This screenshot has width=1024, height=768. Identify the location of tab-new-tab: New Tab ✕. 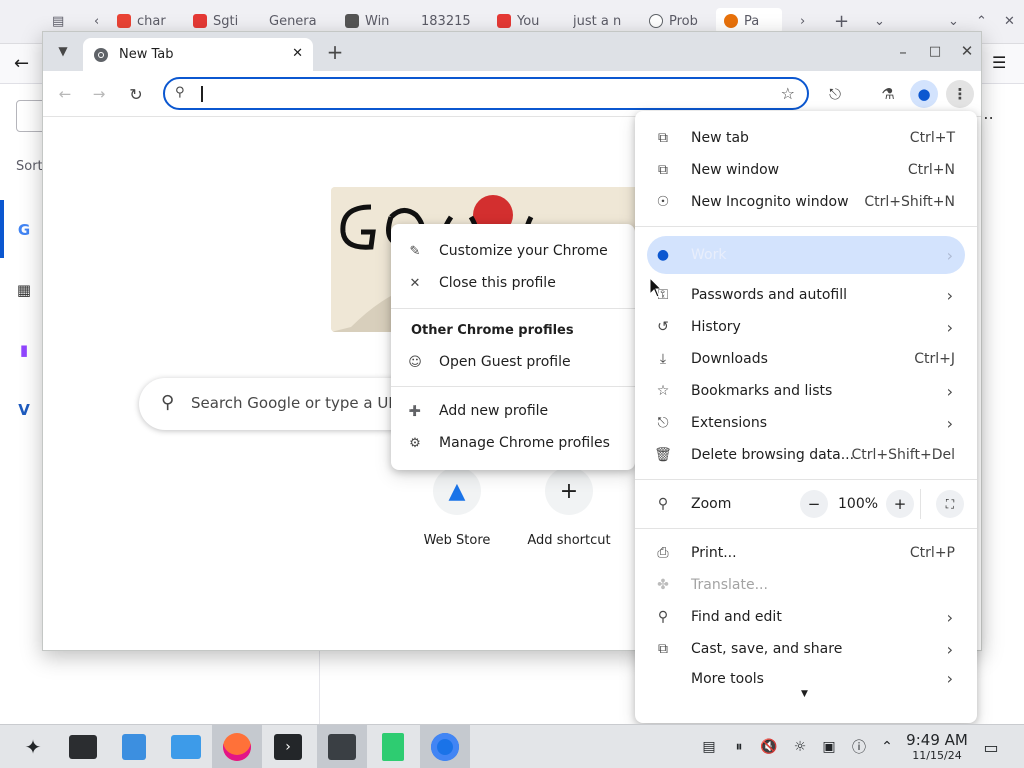
(198, 54).